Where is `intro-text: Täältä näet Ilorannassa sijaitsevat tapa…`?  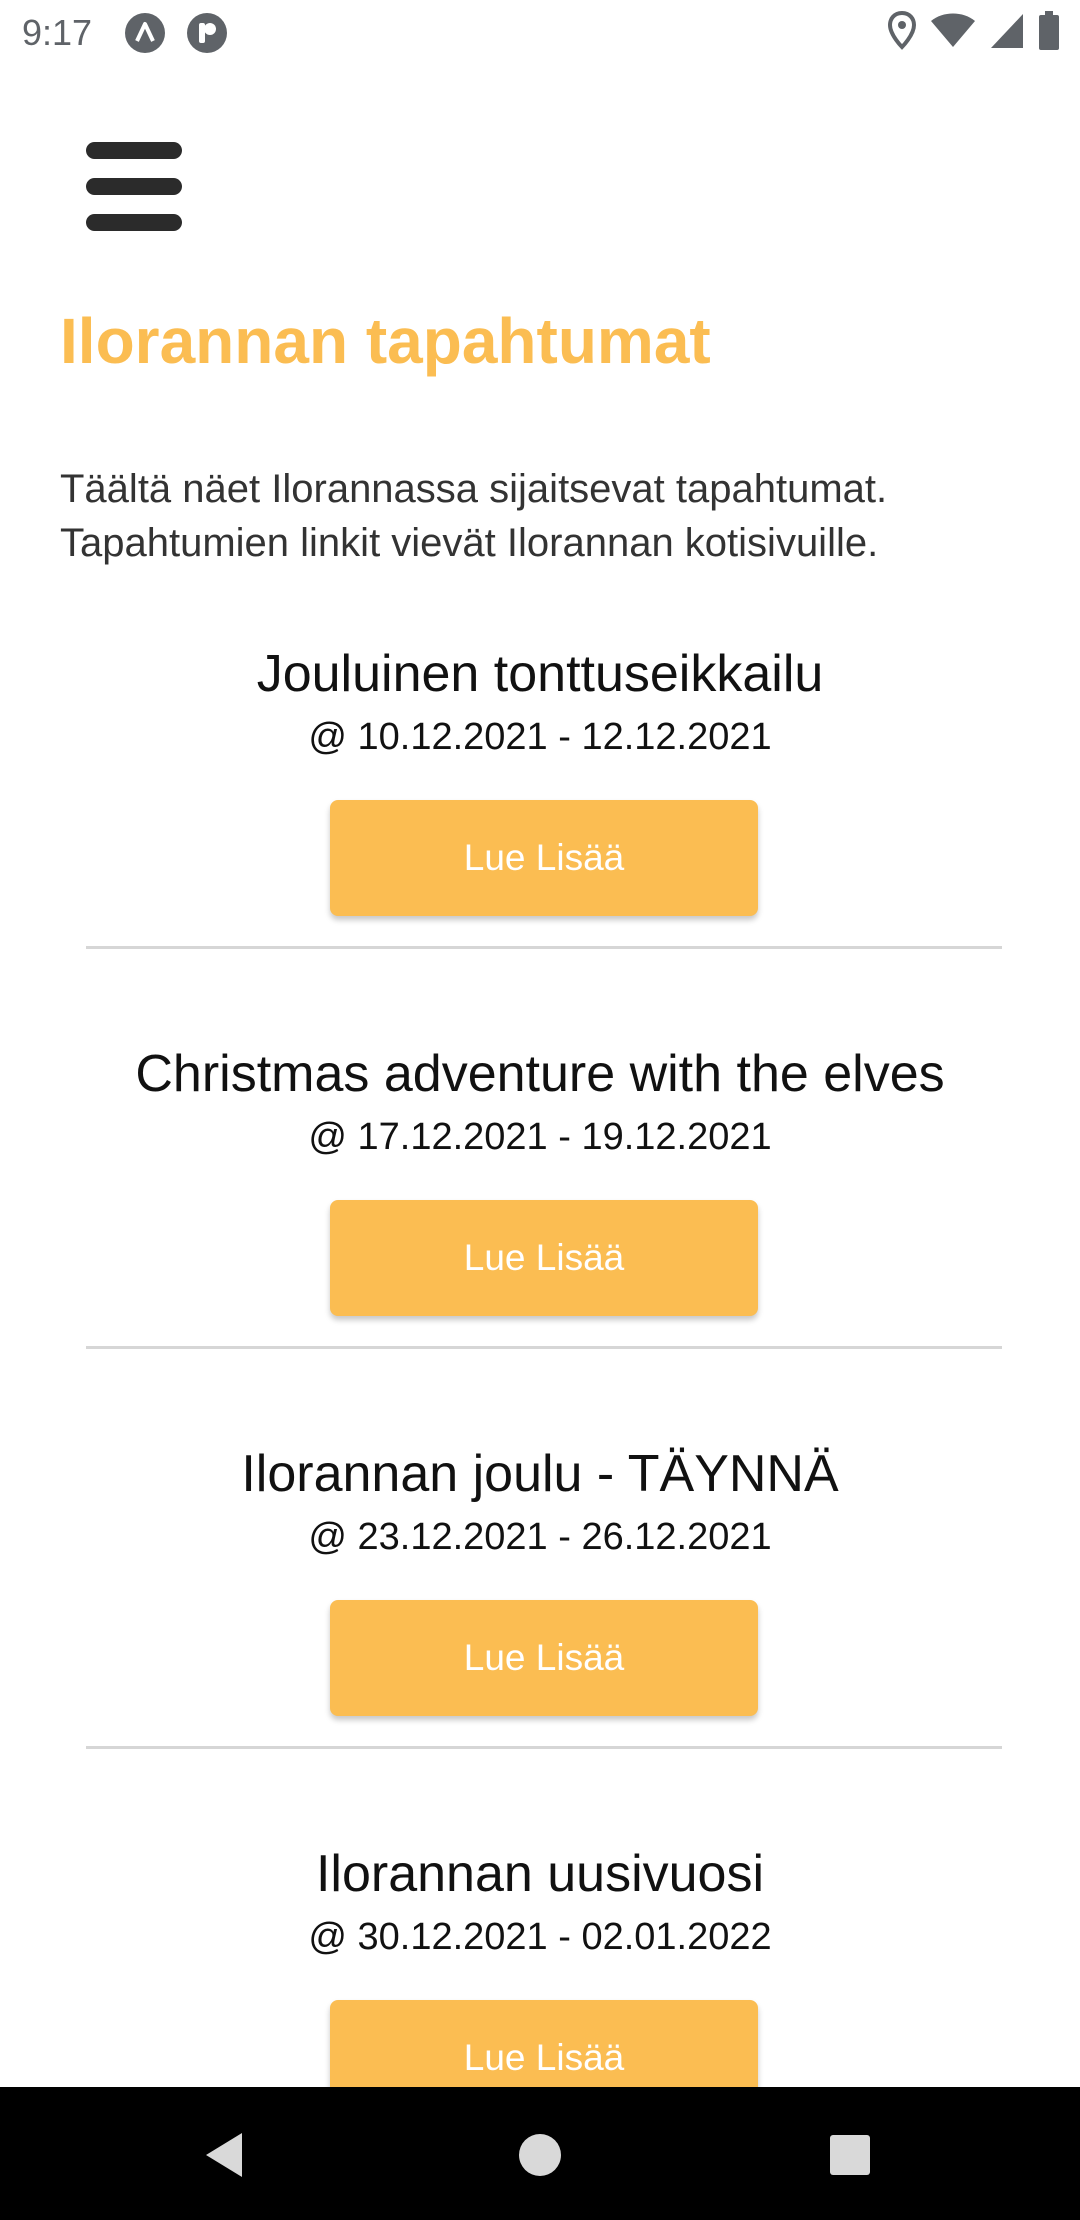 intro-text: Täältä näet Ilorannassa sijaitsevat tapa… is located at coordinates (555, 516).